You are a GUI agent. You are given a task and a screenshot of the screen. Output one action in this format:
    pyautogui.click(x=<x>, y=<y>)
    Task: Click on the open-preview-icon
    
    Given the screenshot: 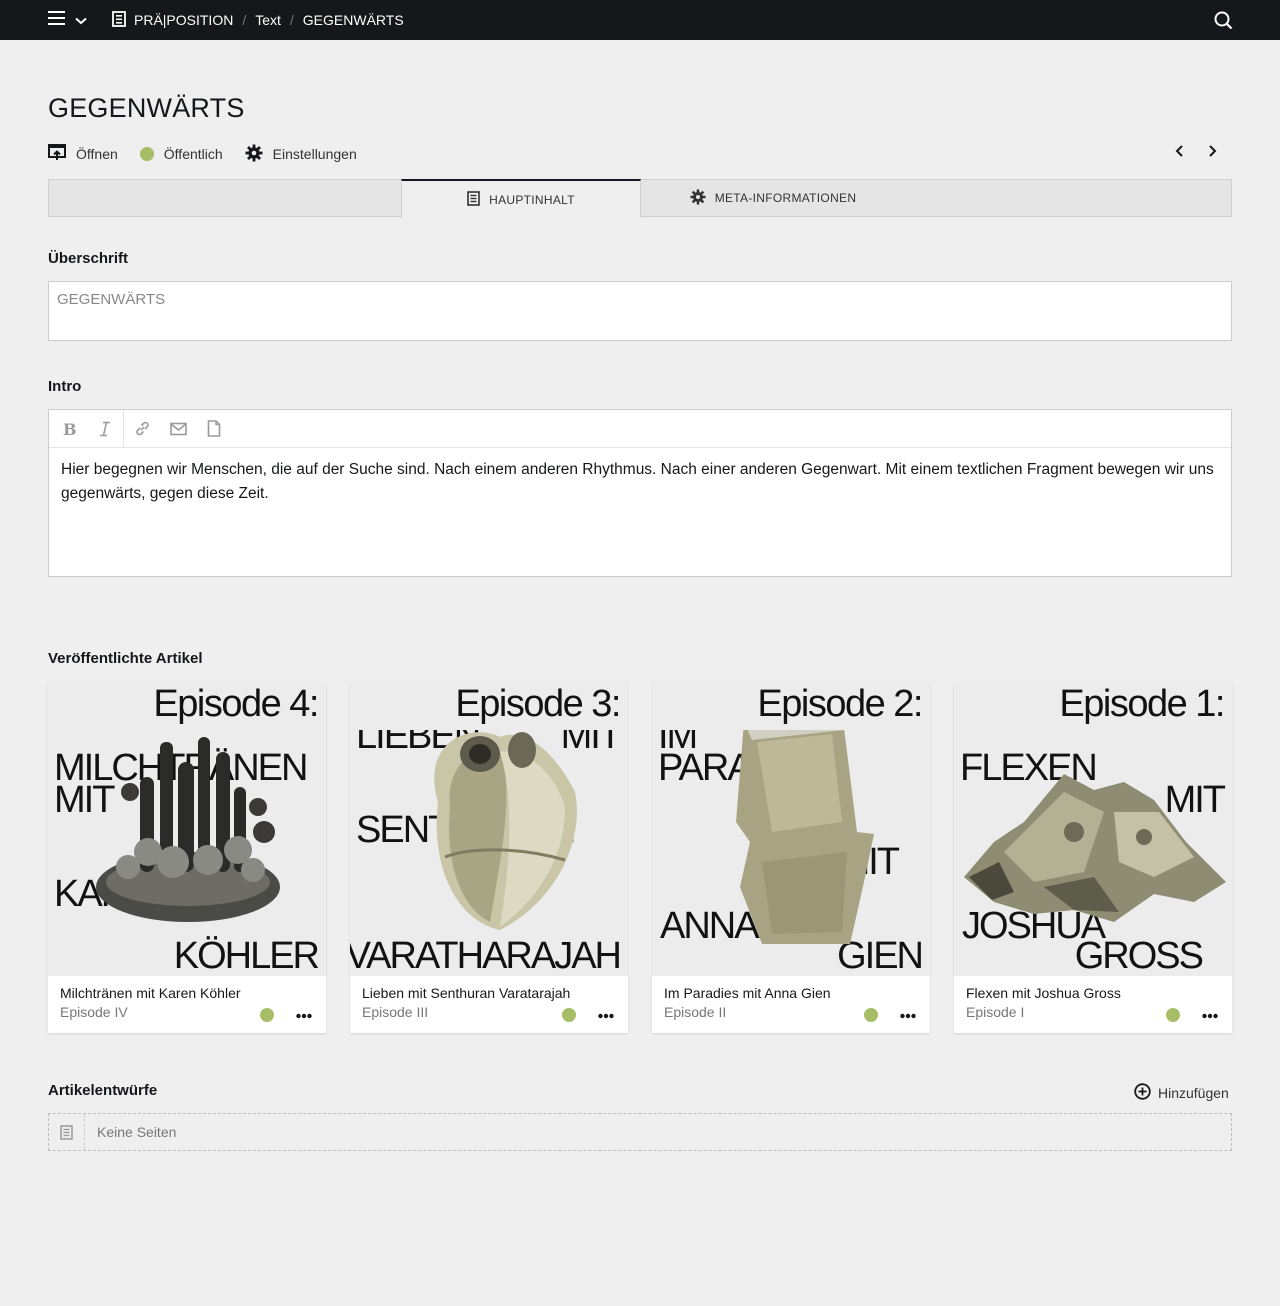 What is the action you would take?
    pyautogui.click(x=57, y=154)
    